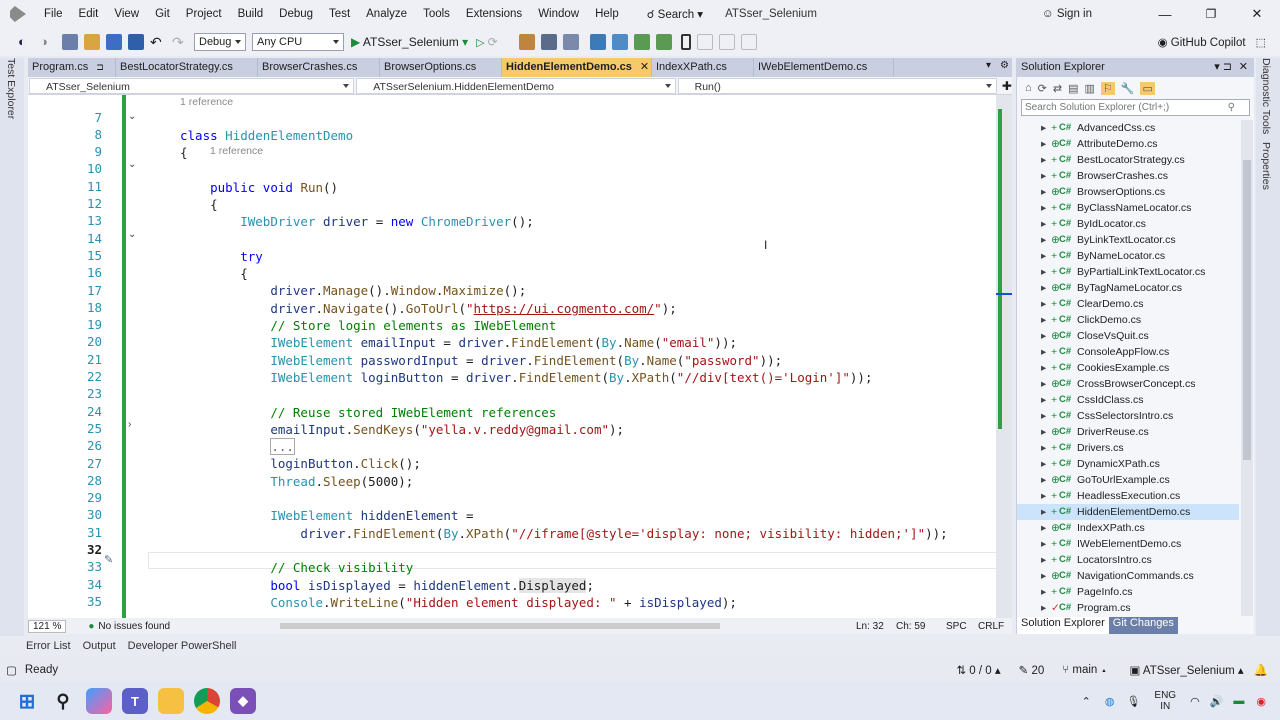 This screenshot has height=720, width=1280. What do you see at coordinates (962, 626) in the screenshot?
I see `spacing-indicator: SPC` at bounding box center [962, 626].